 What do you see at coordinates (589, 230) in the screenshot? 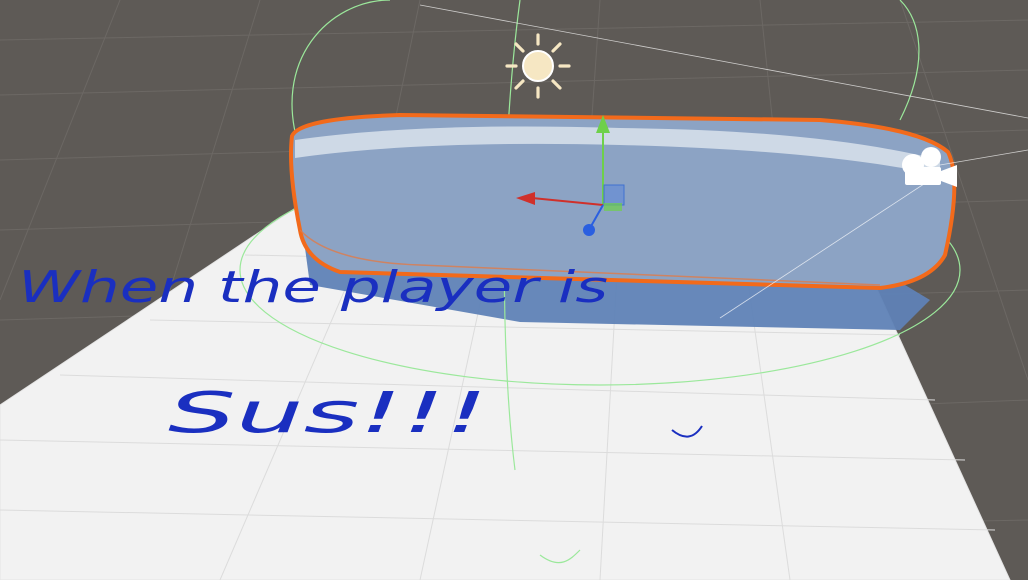
I see `z-axis-handle-icon` at bounding box center [589, 230].